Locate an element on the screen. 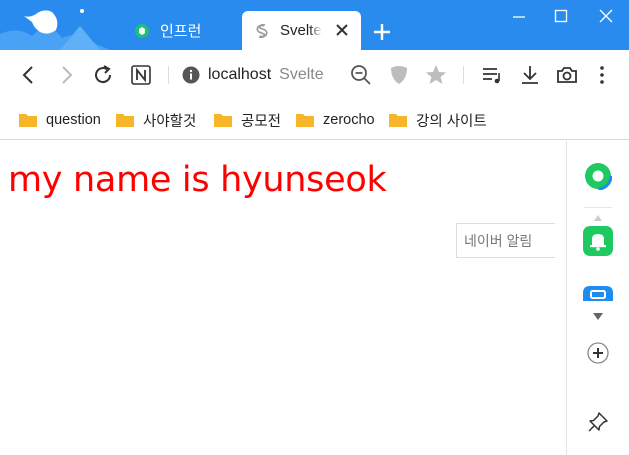 The width and height of the screenshot is (629, 455). bookmark-folder: zerocho is located at coordinates (335, 120).